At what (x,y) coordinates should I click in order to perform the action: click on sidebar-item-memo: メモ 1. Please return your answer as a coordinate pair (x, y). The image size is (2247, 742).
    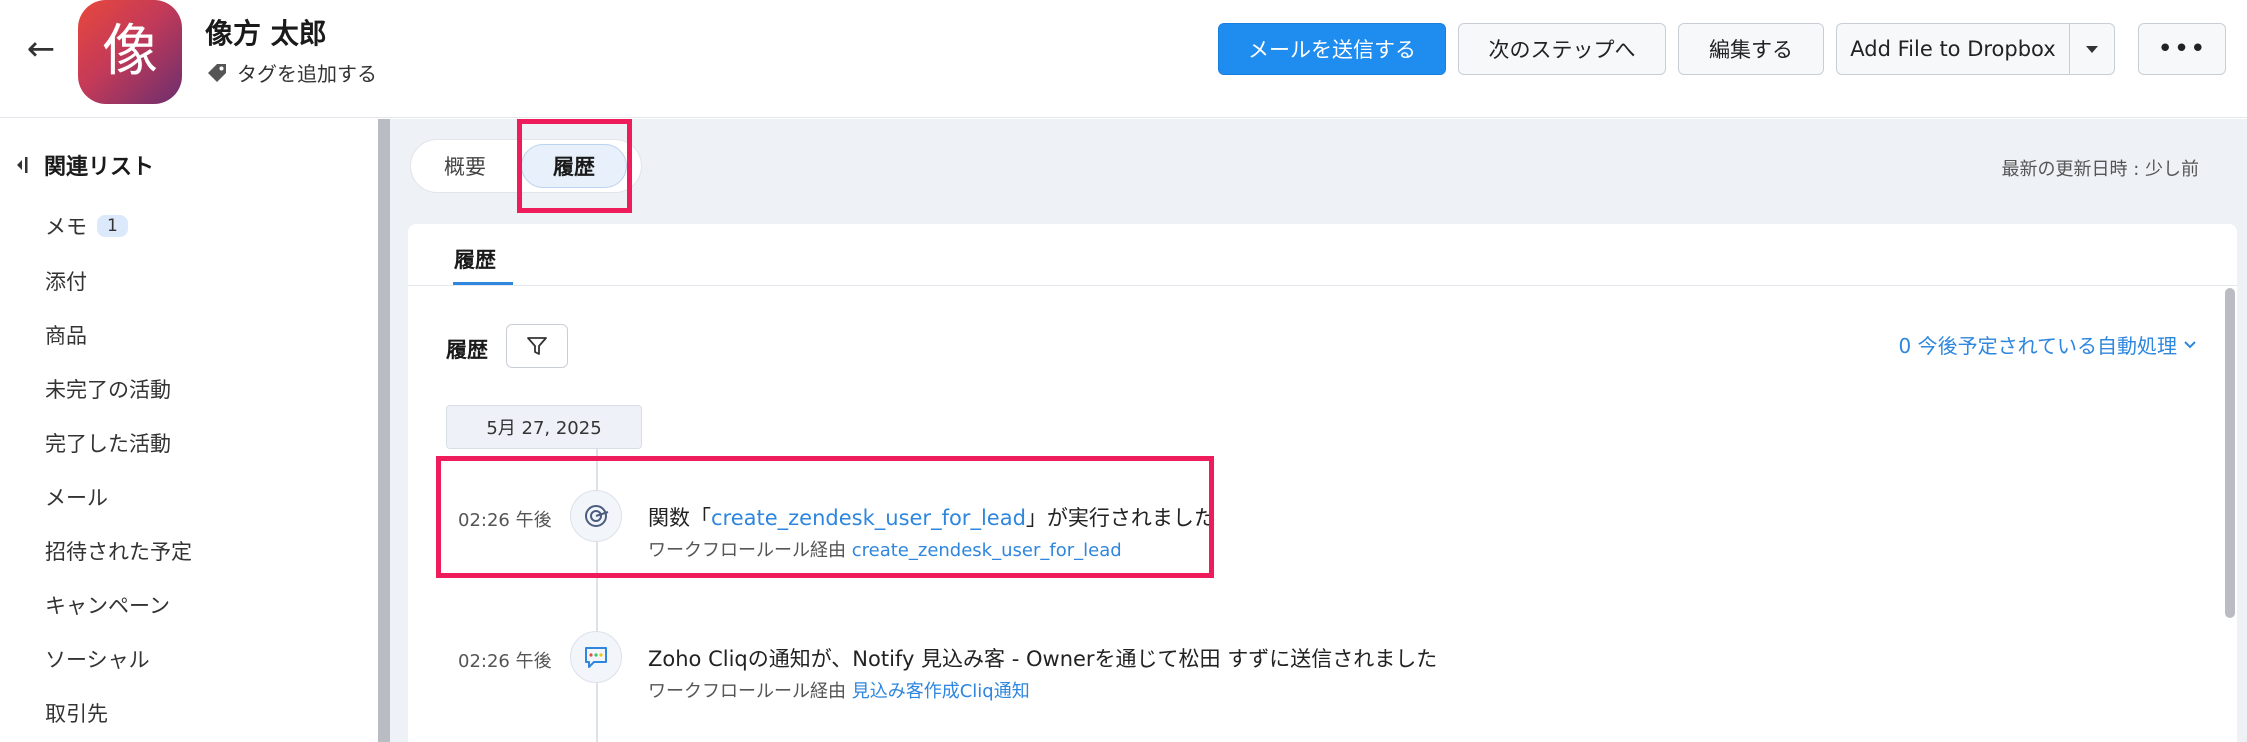
    Looking at the image, I should click on (86, 226).